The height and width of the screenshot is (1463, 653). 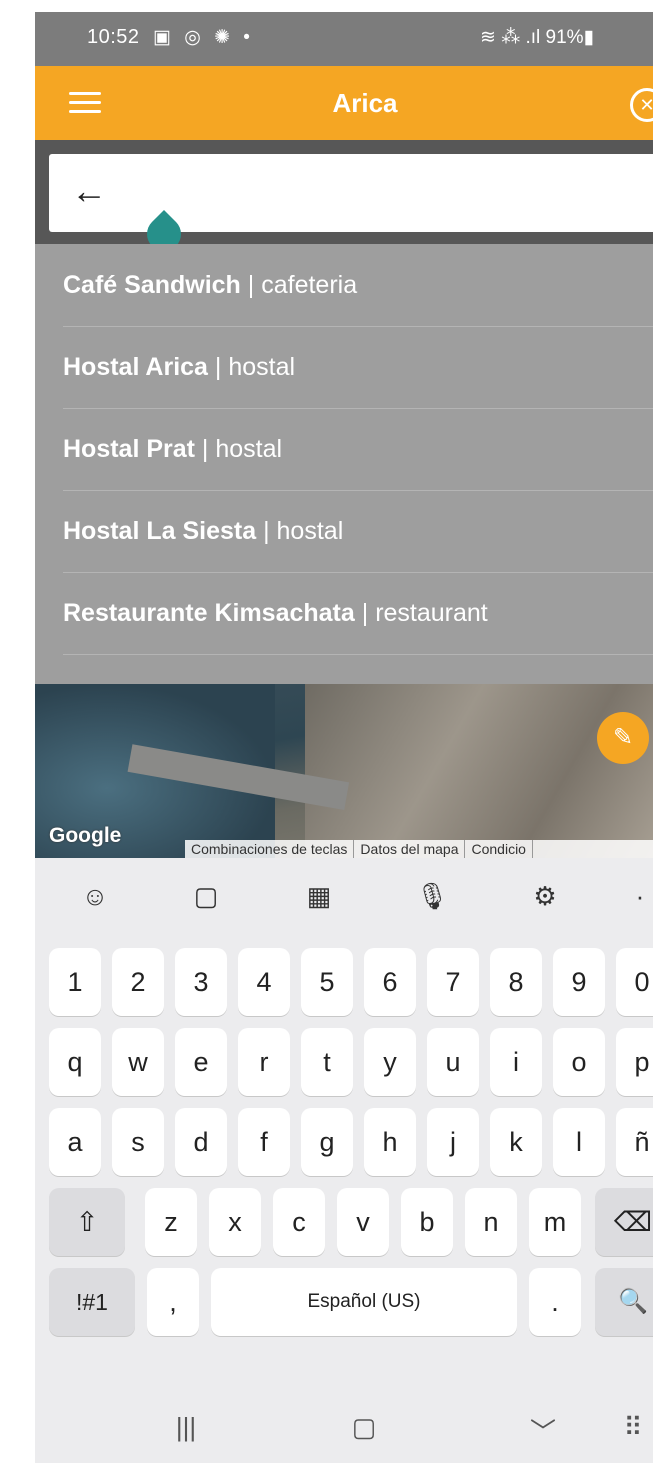 I want to click on key: f, so click(x=264, y=1142).